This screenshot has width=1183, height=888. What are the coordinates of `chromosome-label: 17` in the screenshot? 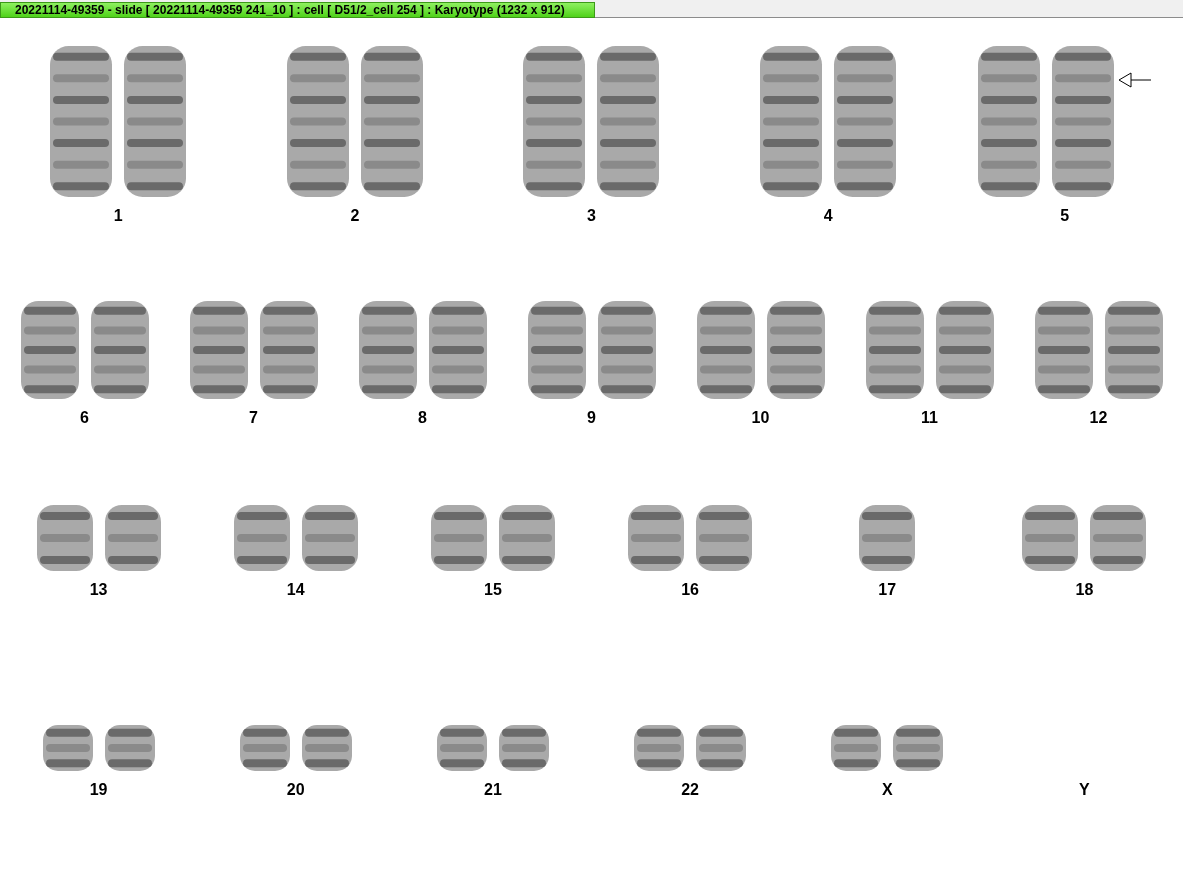 It's located at (887, 590).